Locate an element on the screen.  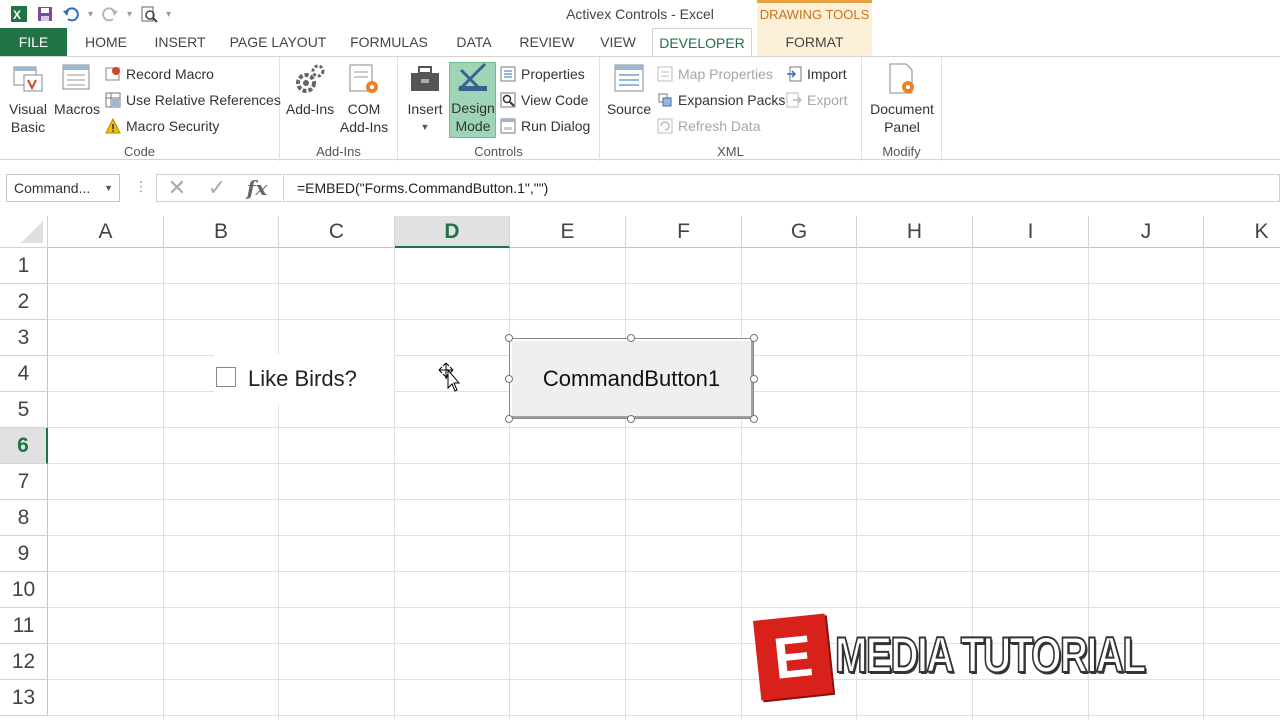
document-panel-label-1: Document is located at coordinates (902, 109).